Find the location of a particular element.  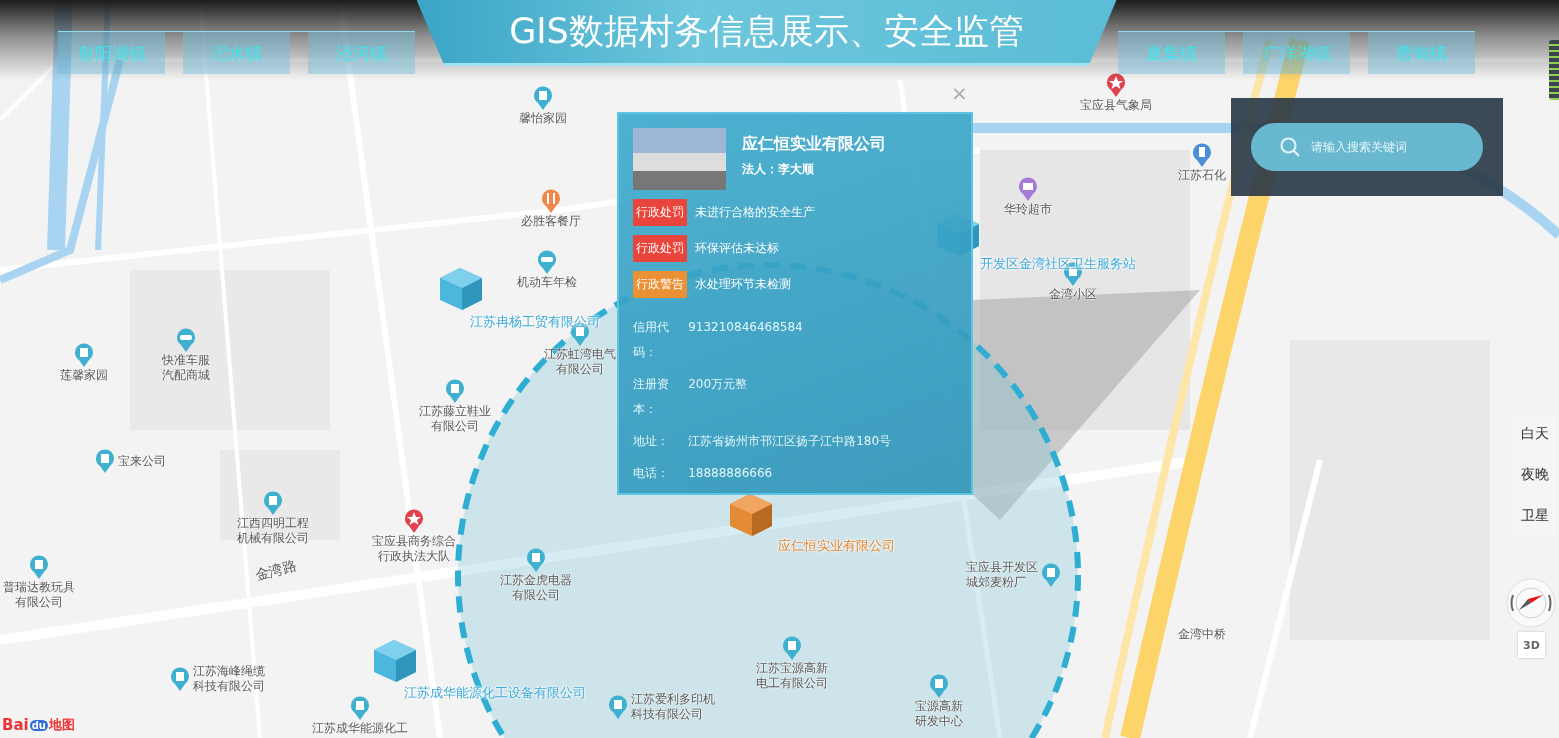

map-place-label: 莲馨家园 is located at coordinates (84, 375).